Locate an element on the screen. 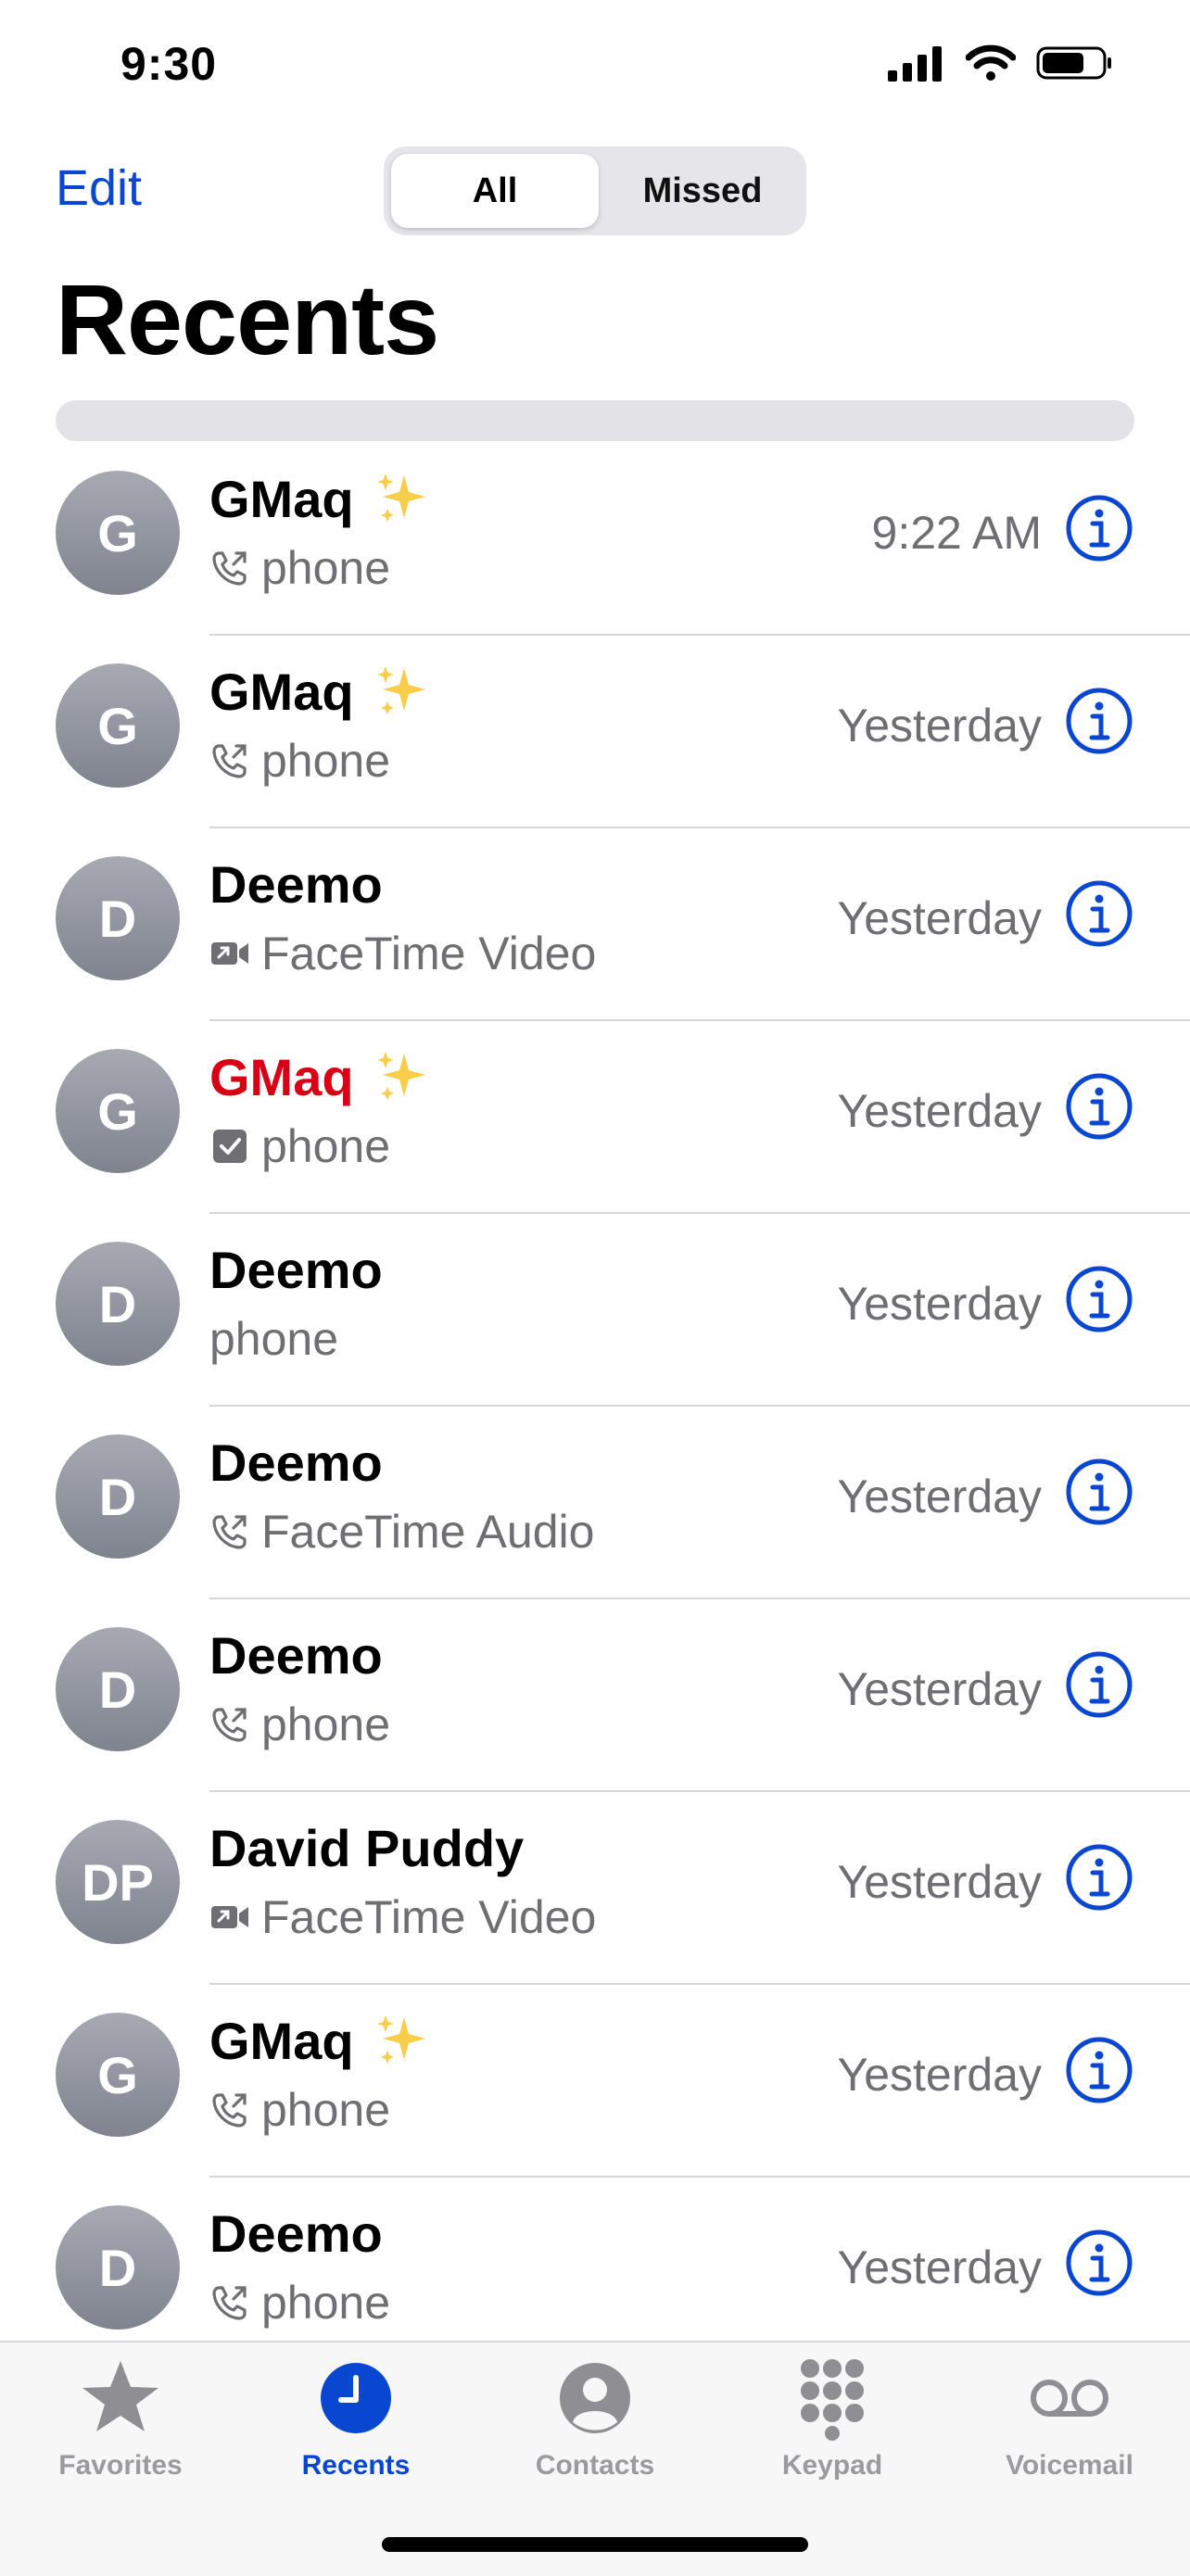  tab-contacts: Contacts is located at coordinates (595, 2418).